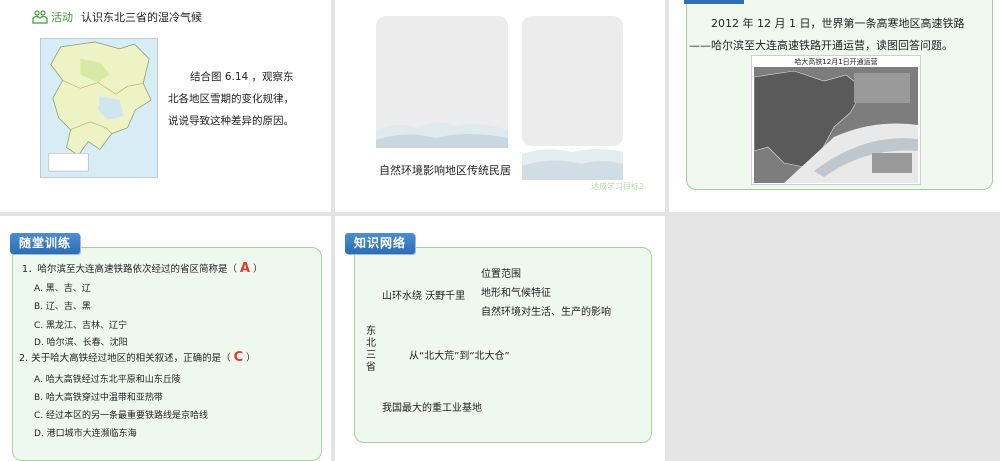  What do you see at coordinates (432, 408) in the screenshot?
I see `network-item-industry: 我国最大的重工业基地` at bounding box center [432, 408].